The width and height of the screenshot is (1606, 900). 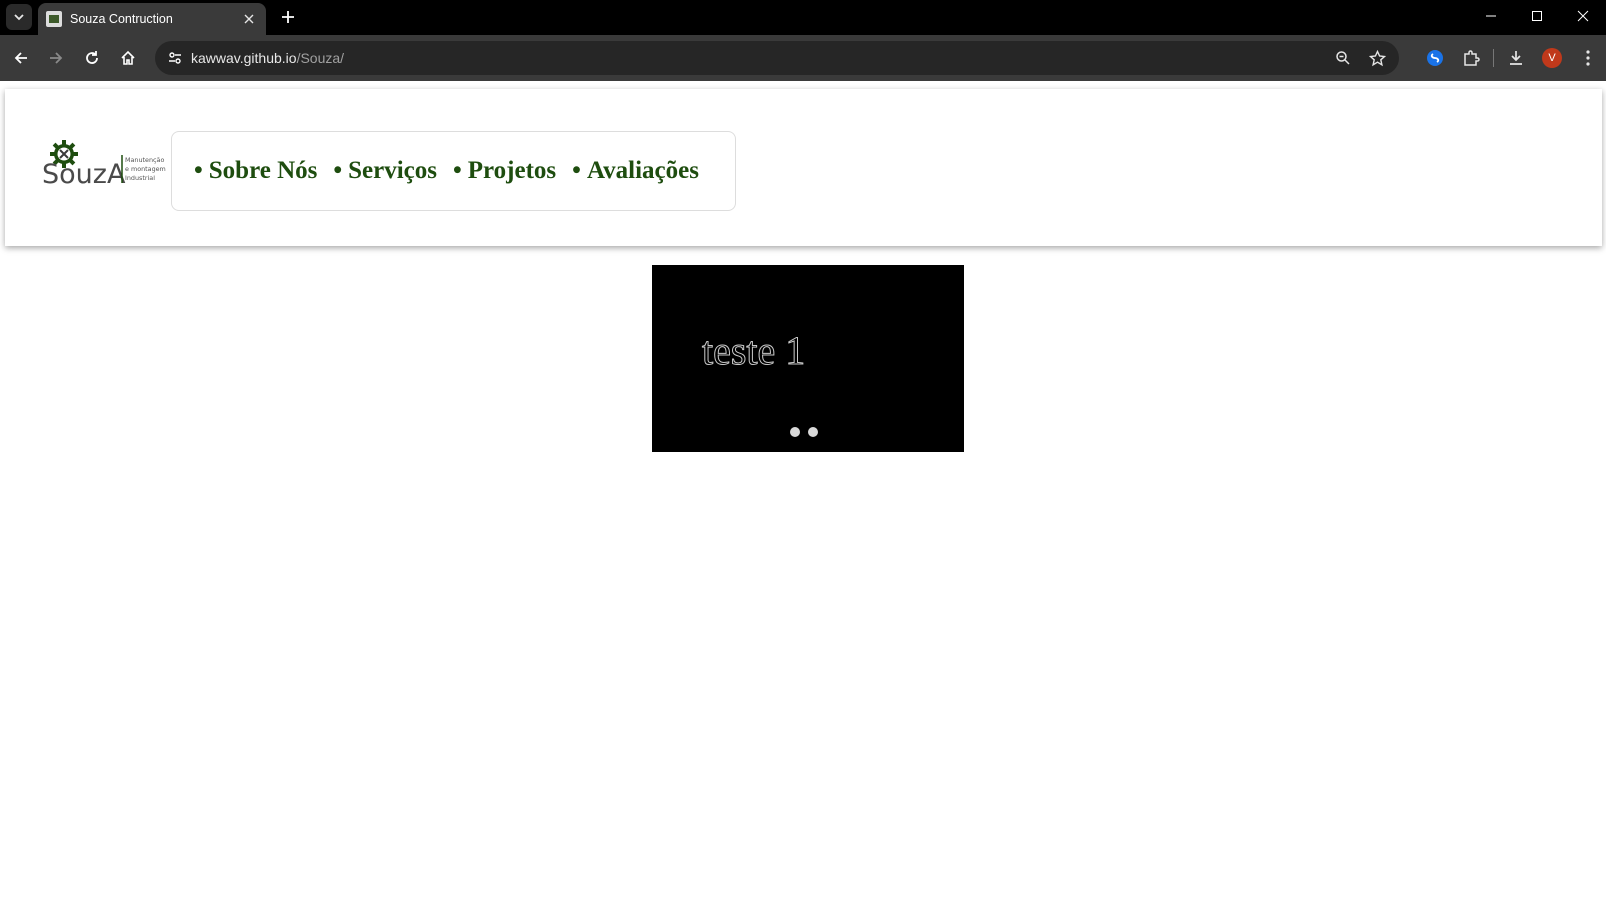 I want to click on shazam-icon, so click(x=1435, y=58).